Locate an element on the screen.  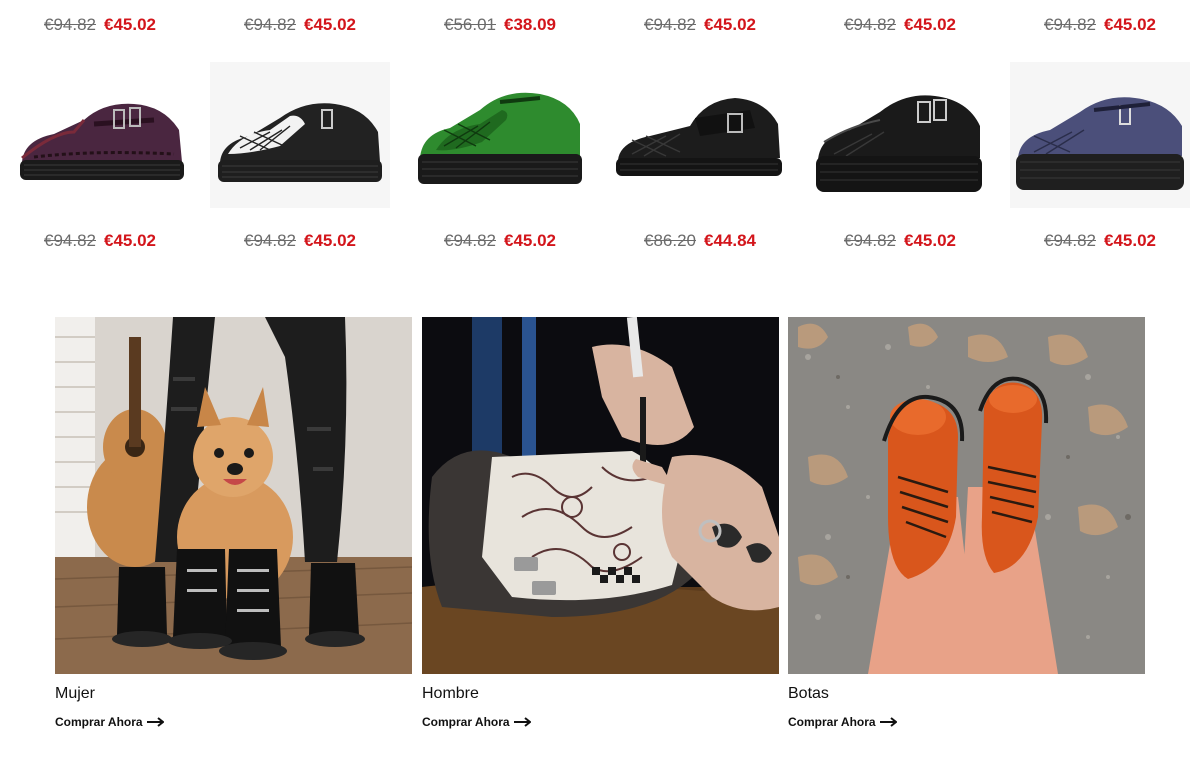
category-title: Hombre is located at coordinates (450, 693).